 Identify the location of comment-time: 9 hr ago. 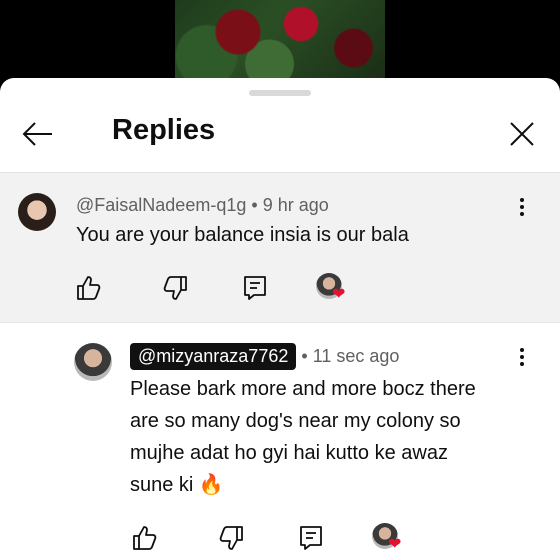
(295, 205).